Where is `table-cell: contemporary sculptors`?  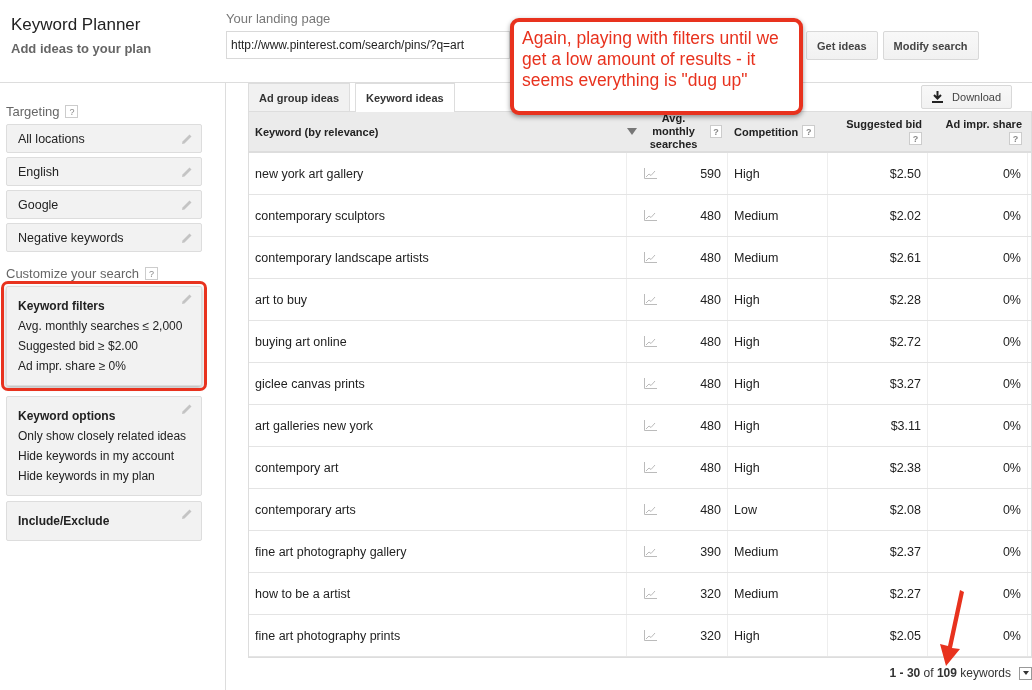 table-cell: contemporary sculptors is located at coordinates (438, 215).